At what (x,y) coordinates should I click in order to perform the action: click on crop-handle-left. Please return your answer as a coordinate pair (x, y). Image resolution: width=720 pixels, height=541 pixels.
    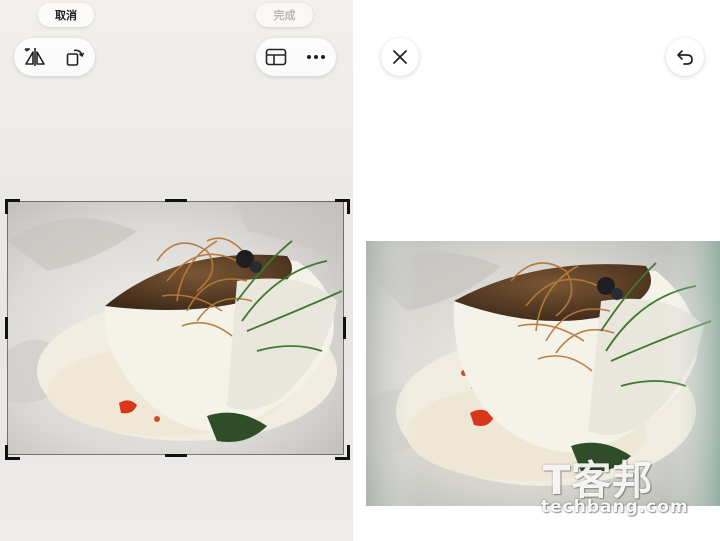
    Looking at the image, I should click on (6, 328).